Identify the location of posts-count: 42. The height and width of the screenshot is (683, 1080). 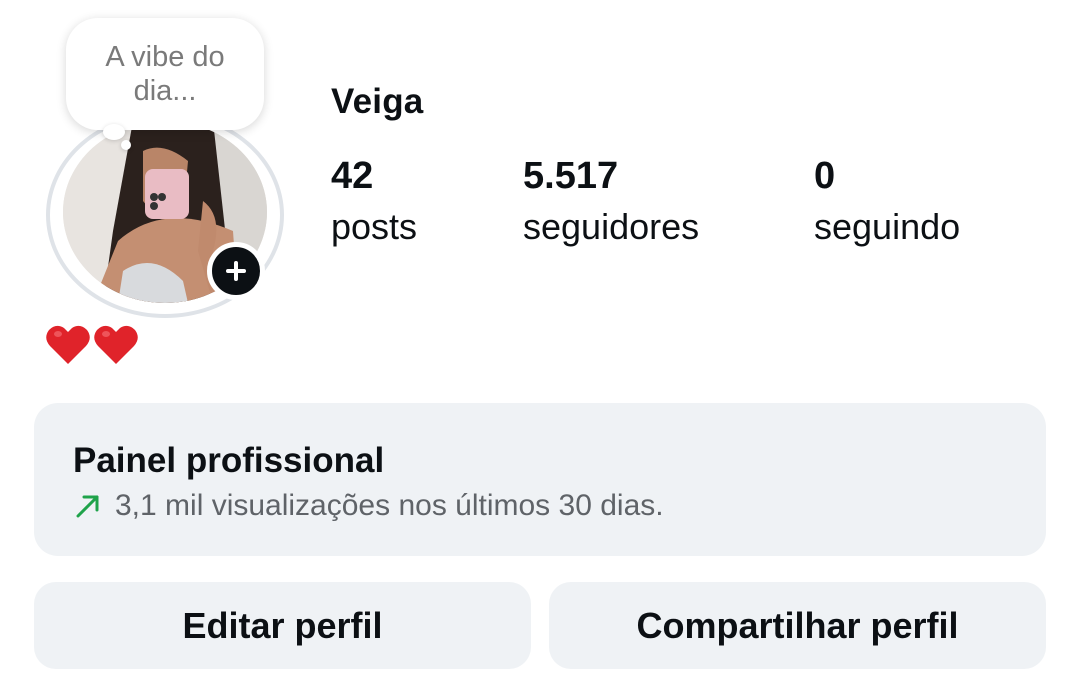
(352, 176).